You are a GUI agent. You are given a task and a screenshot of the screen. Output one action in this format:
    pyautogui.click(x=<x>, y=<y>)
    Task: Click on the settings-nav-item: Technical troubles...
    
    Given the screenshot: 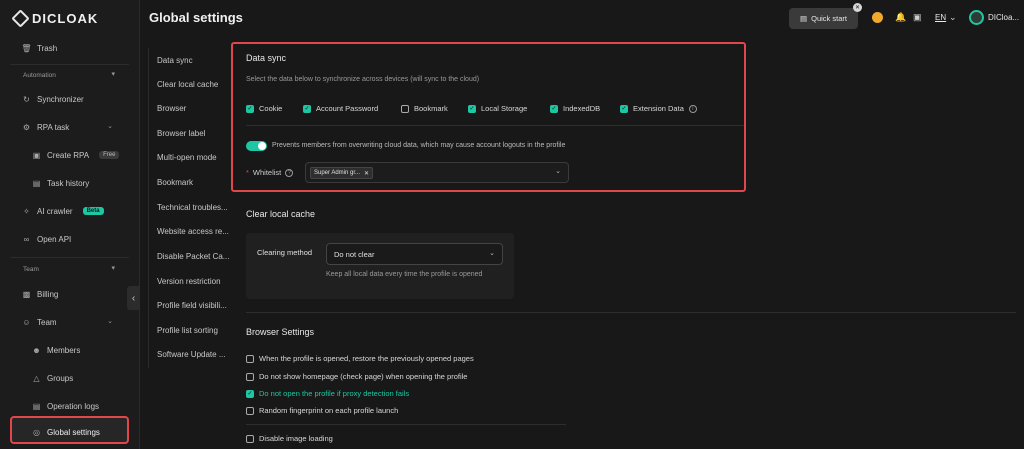 What is the action you would take?
    pyautogui.click(x=194, y=207)
    